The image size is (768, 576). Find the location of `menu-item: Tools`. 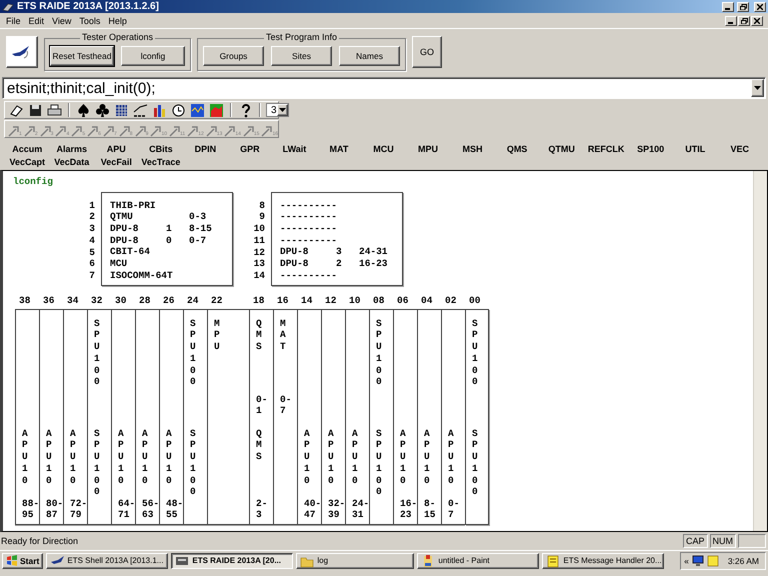

menu-item: Tools is located at coordinates (89, 21).